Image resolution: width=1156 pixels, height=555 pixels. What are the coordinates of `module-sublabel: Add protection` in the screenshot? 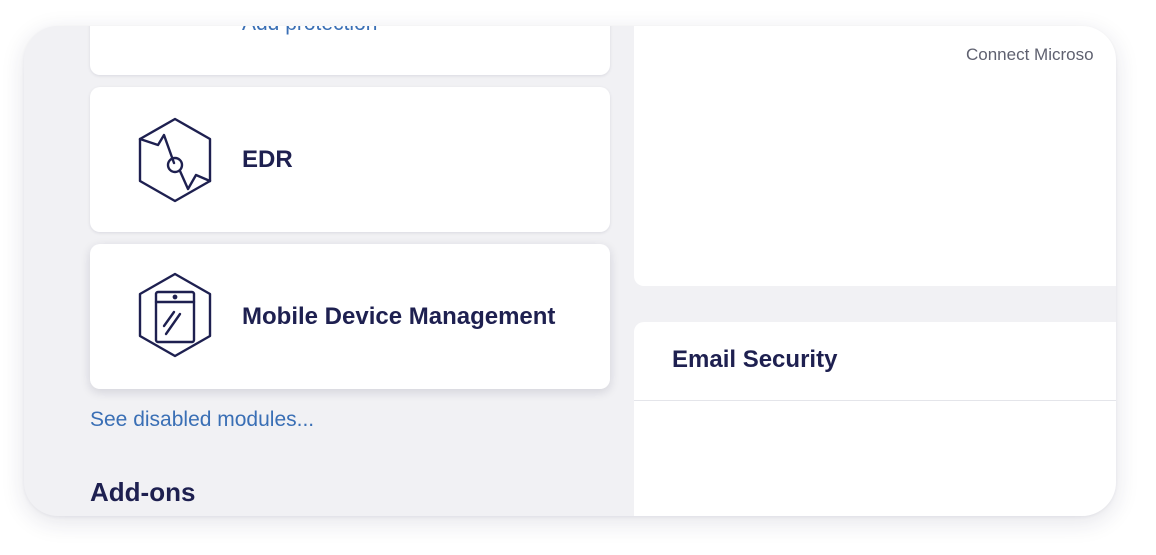 It's located at (309, 31).